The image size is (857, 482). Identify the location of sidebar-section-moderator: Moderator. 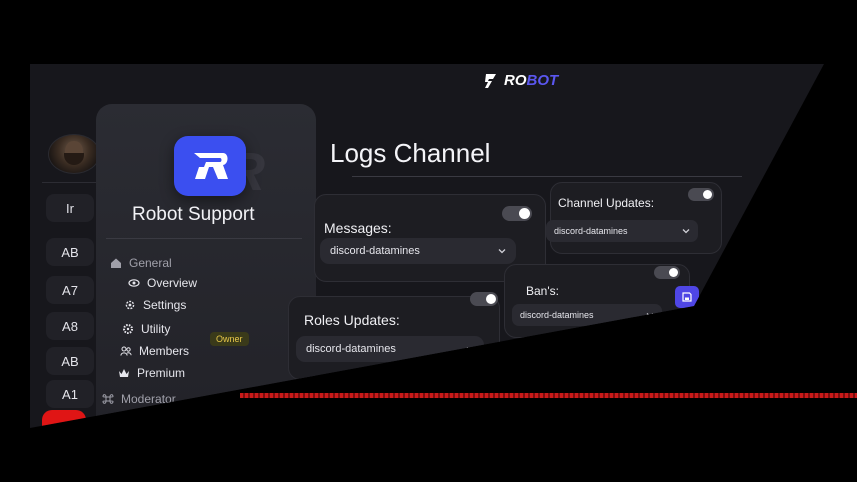
(139, 399).